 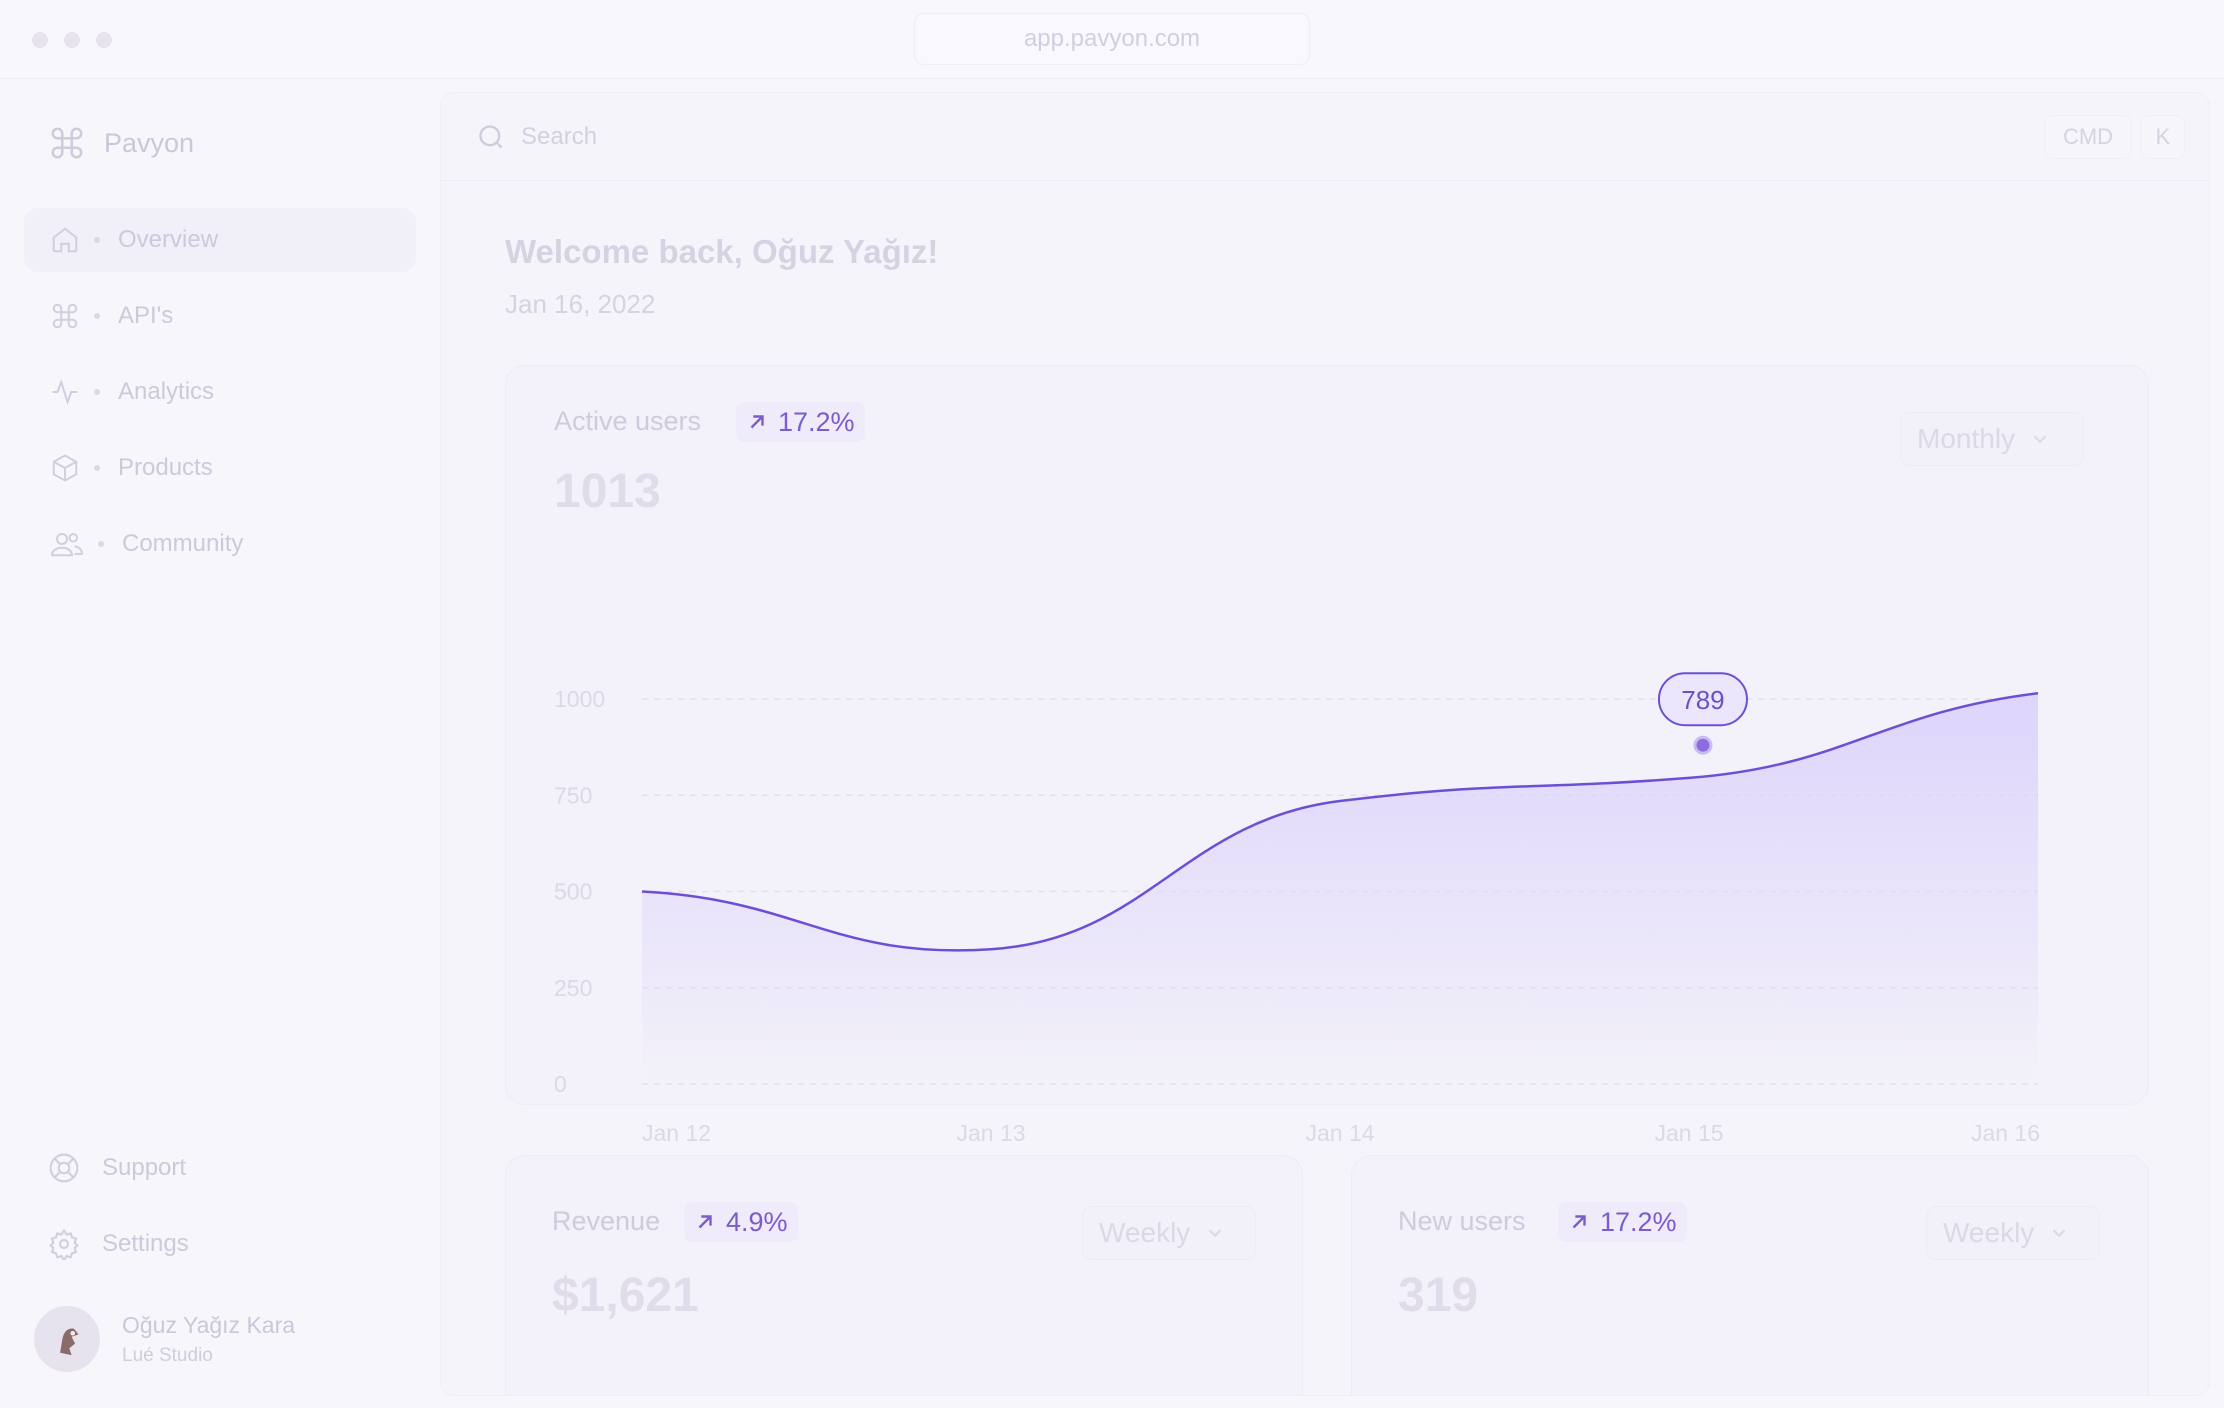 I want to click on lifebuoy-icon, so click(x=64, y=1168).